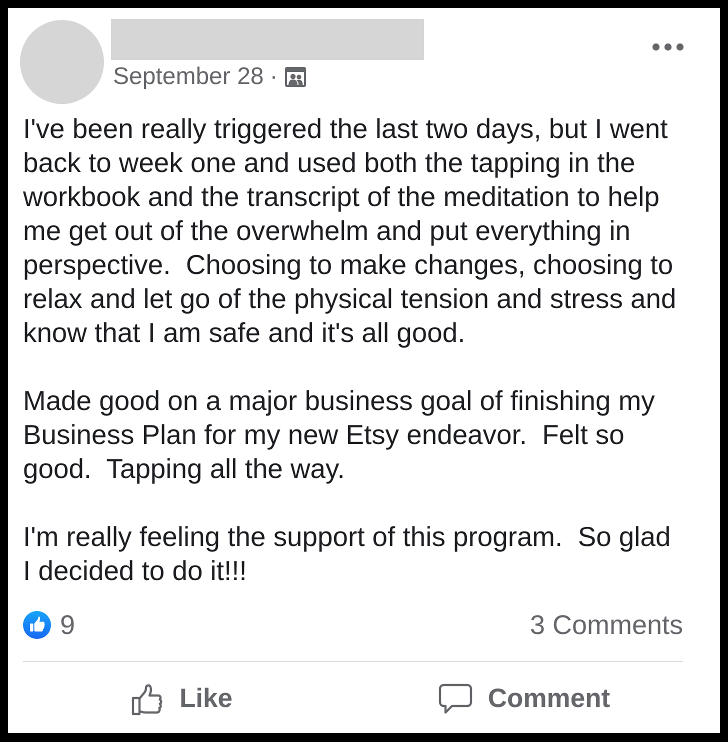 The image size is (728, 742). What do you see at coordinates (182, 699) in the screenshot?
I see `like-button: Like` at bounding box center [182, 699].